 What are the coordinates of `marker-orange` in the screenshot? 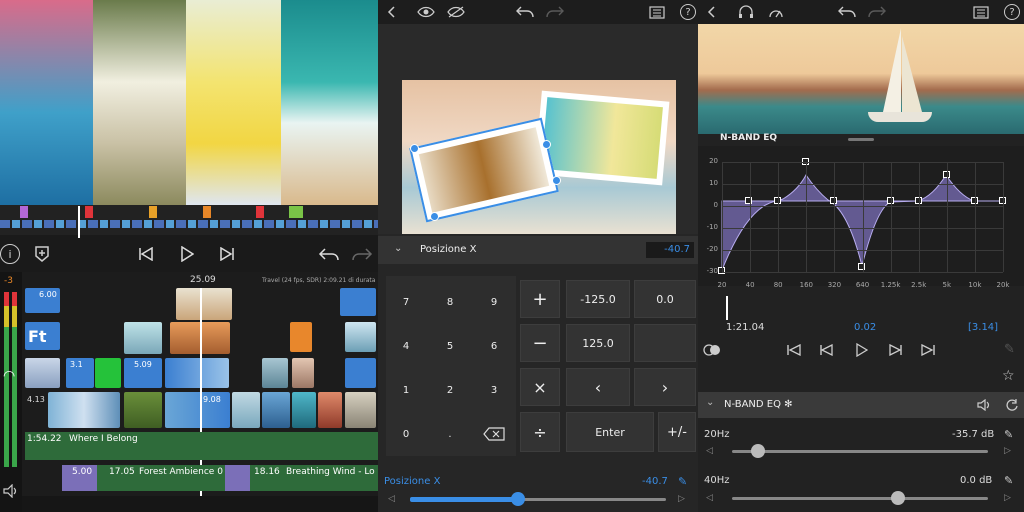 It's located at (153, 212).